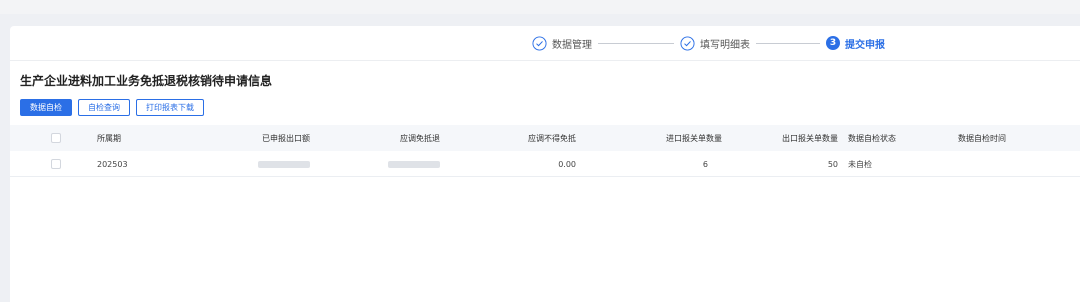  What do you see at coordinates (860, 164) in the screenshot?
I see `cell-check-status: 未自检` at bounding box center [860, 164].